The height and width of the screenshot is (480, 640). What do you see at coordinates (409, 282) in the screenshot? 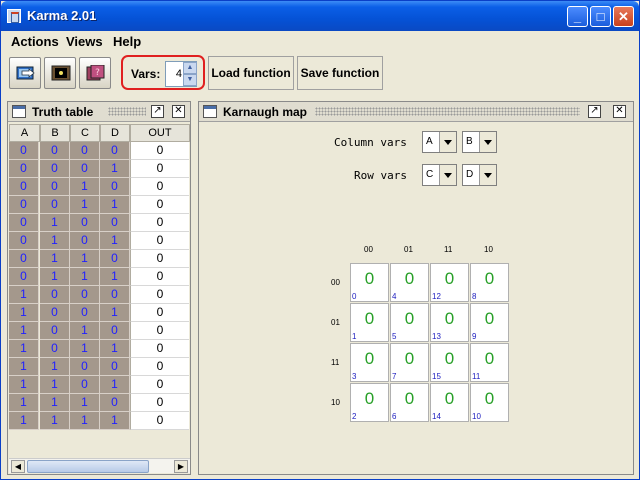
I see `kmap-cell: 04` at bounding box center [409, 282].